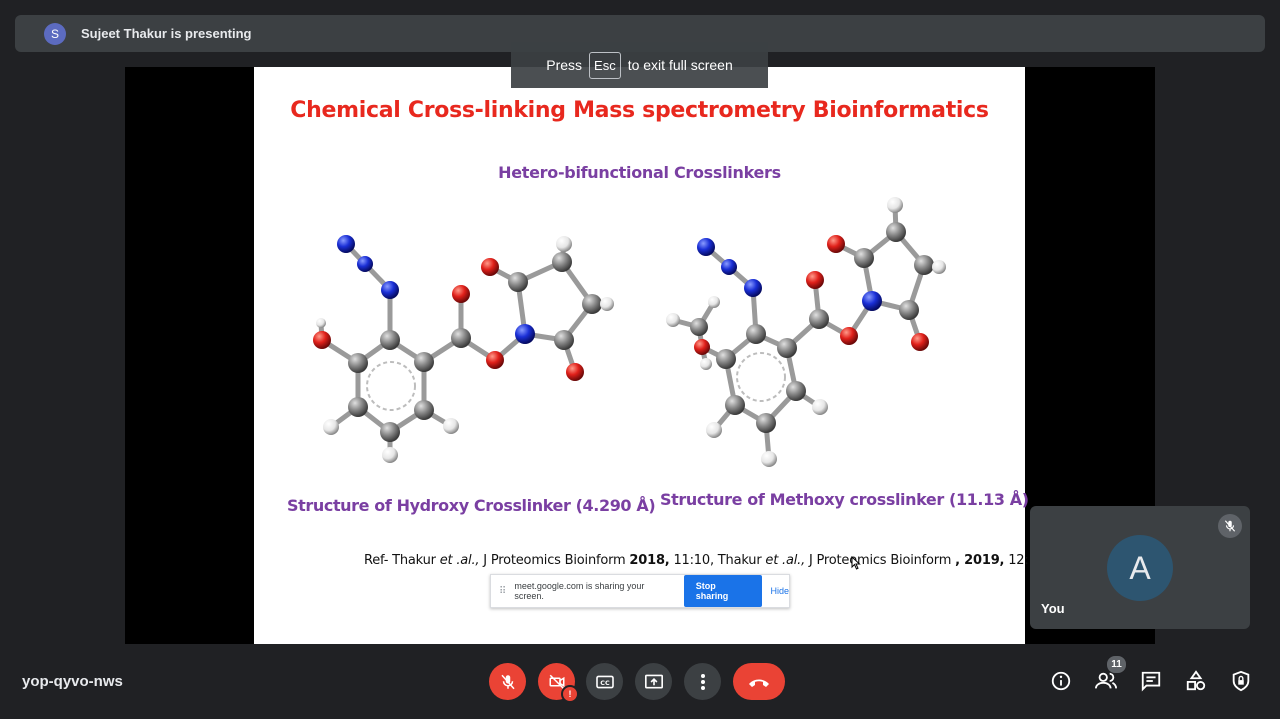 This screenshot has height=719, width=1280. I want to click on closed-captions-icon: CC, so click(604, 681).